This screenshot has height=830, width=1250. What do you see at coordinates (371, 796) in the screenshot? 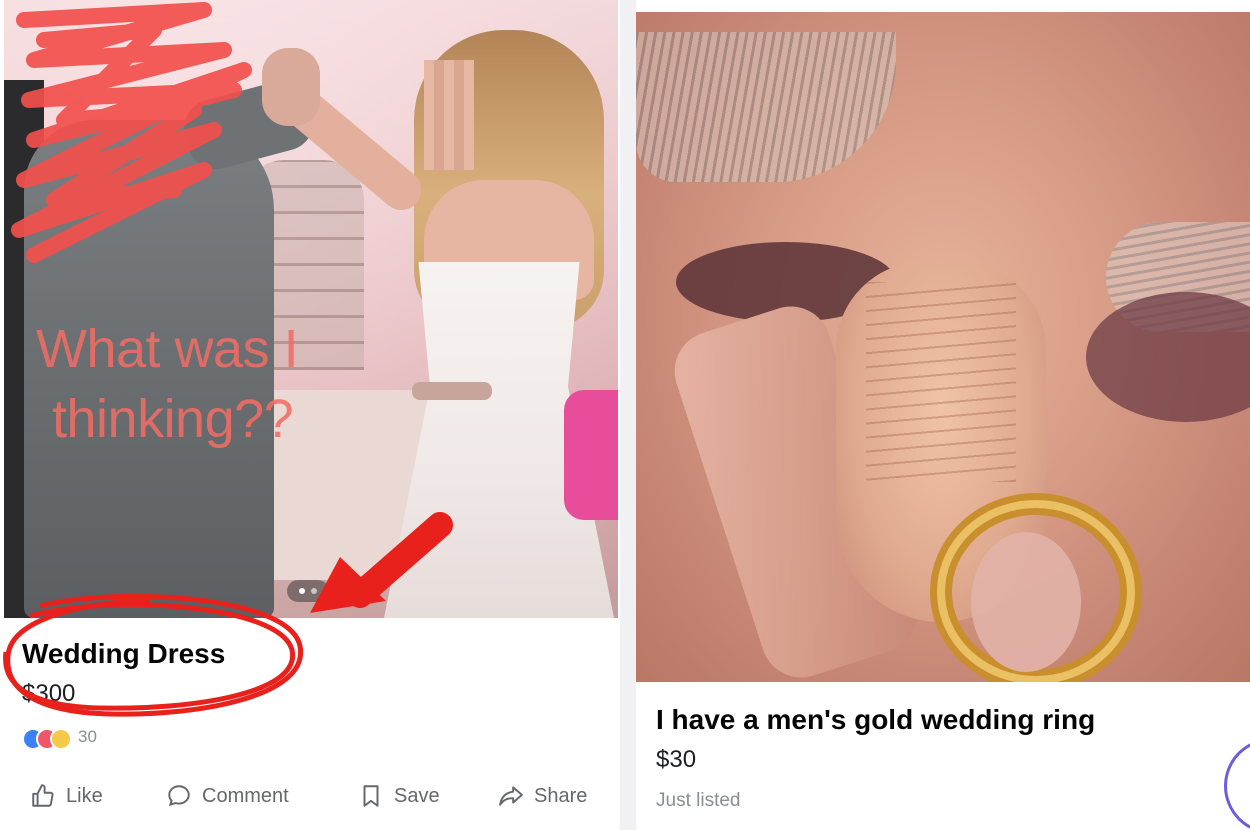
I see `bookmark-icon` at bounding box center [371, 796].